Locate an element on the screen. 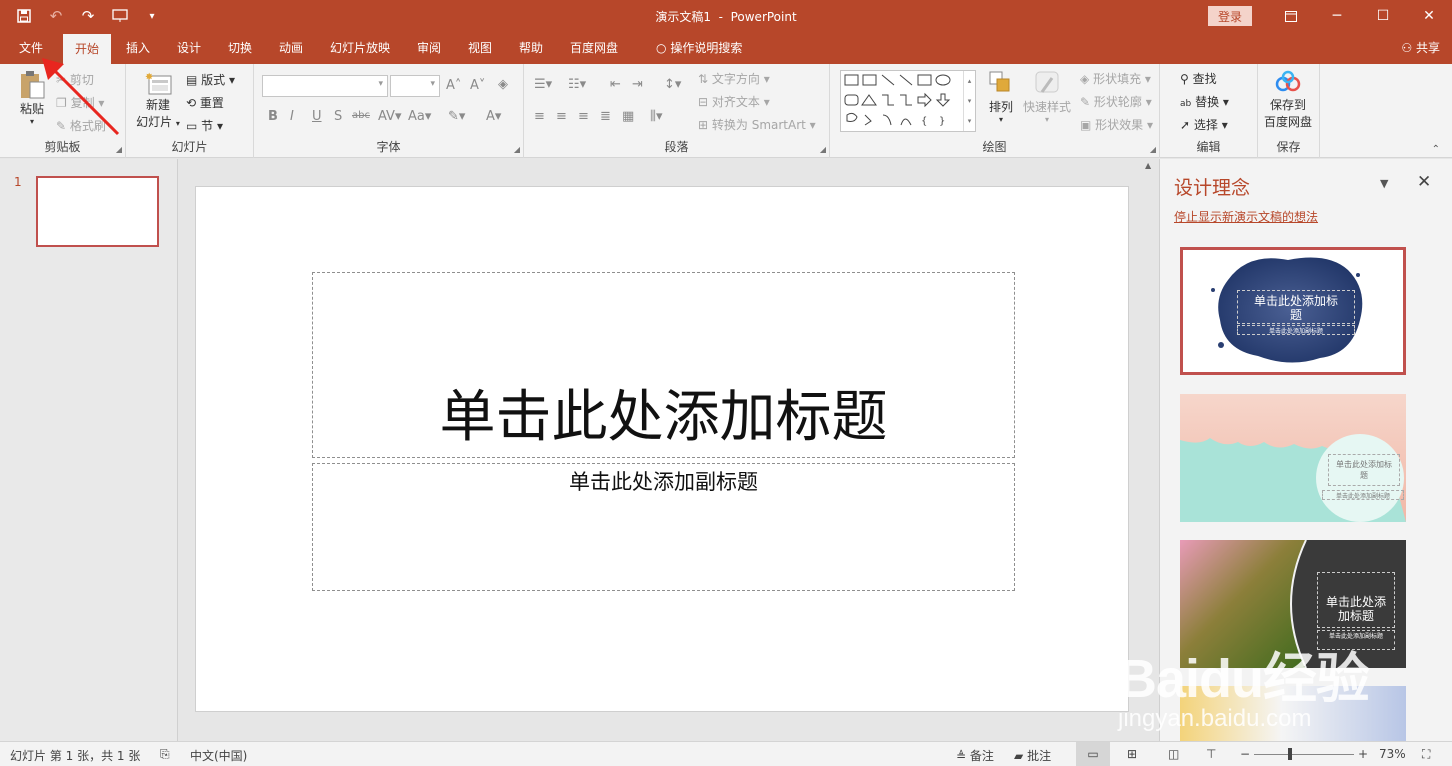  shape-effects-button: ▣ 形状效果 ▾ is located at coordinates (1116, 124).